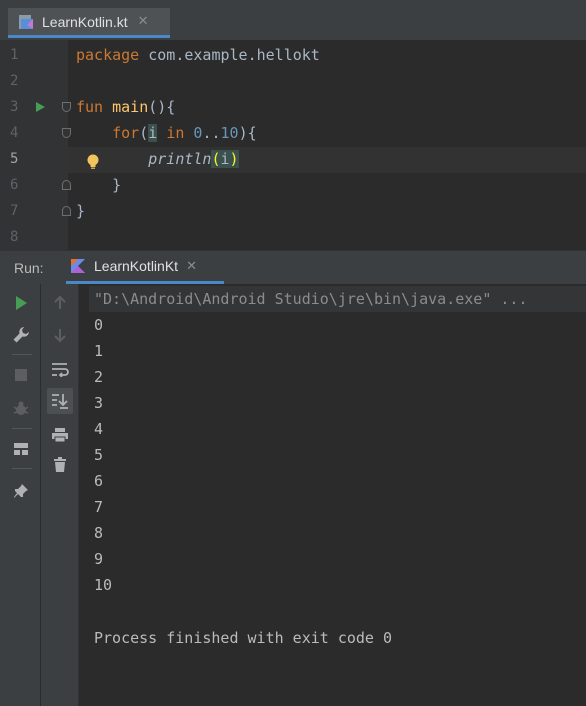 Image resolution: width=586 pixels, height=706 pixels. What do you see at coordinates (21, 335) in the screenshot?
I see `wrench-icon` at bounding box center [21, 335].